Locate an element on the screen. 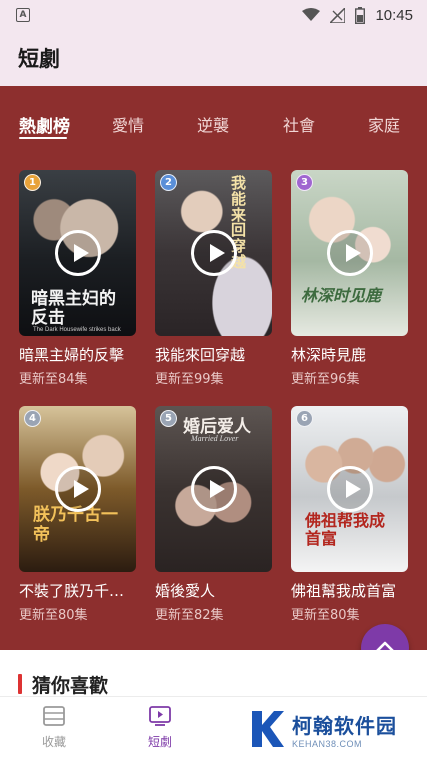 The image size is (427, 760). drama-title: 不裝了朕乃千古一帝 is located at coordinates (75, 591).